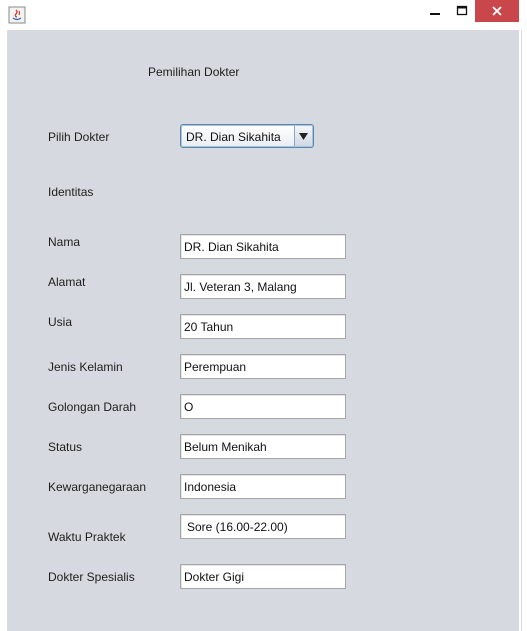  I want to click on alamat-field: Jl. Veteran 3, Malang, so click(263, 286).